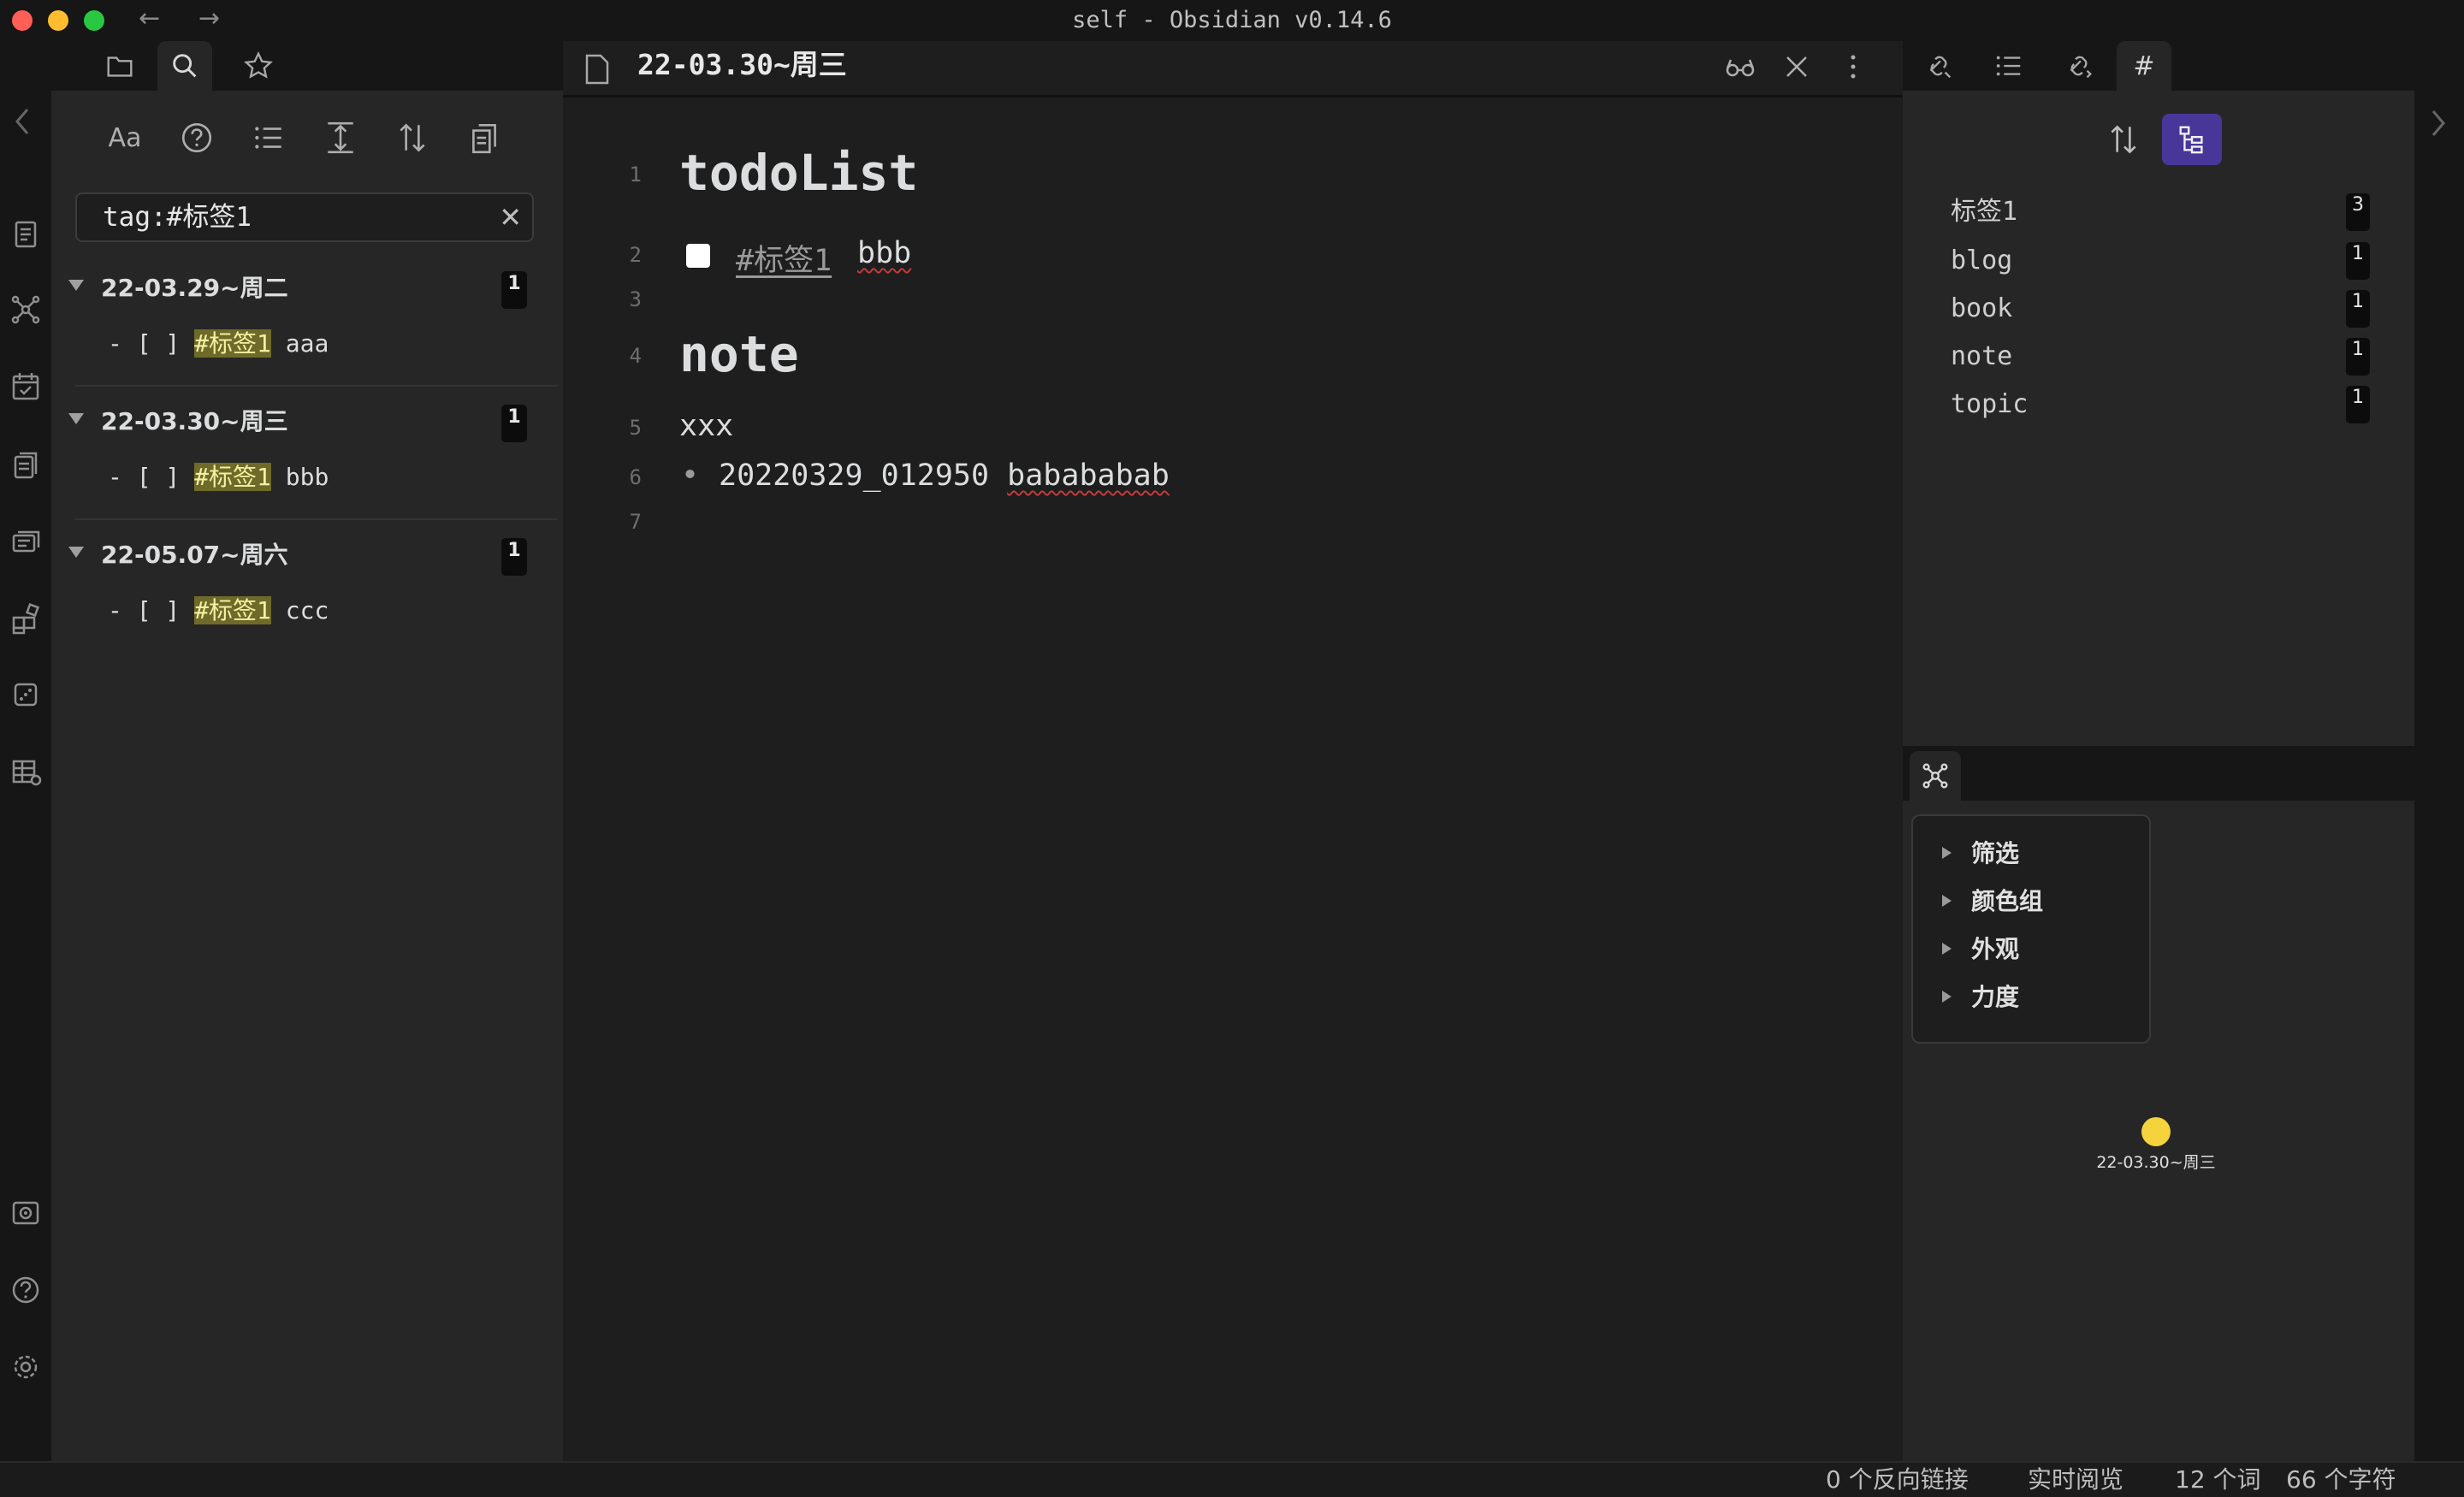 The width and height of the screenshot is (2464, 1497). Describe the element at coordinates (25, 542) in the screenshot. I see `slides-icon` at that location.